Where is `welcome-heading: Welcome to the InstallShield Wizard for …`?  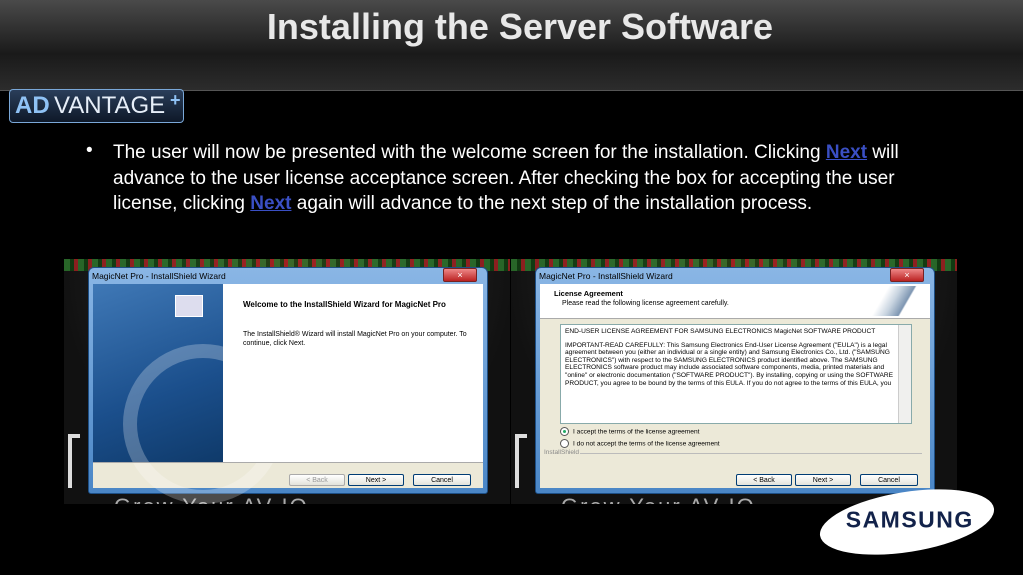
welcome-heading: Welcome to the InstallShield Wizard for … is located at coordinates (344, 304).